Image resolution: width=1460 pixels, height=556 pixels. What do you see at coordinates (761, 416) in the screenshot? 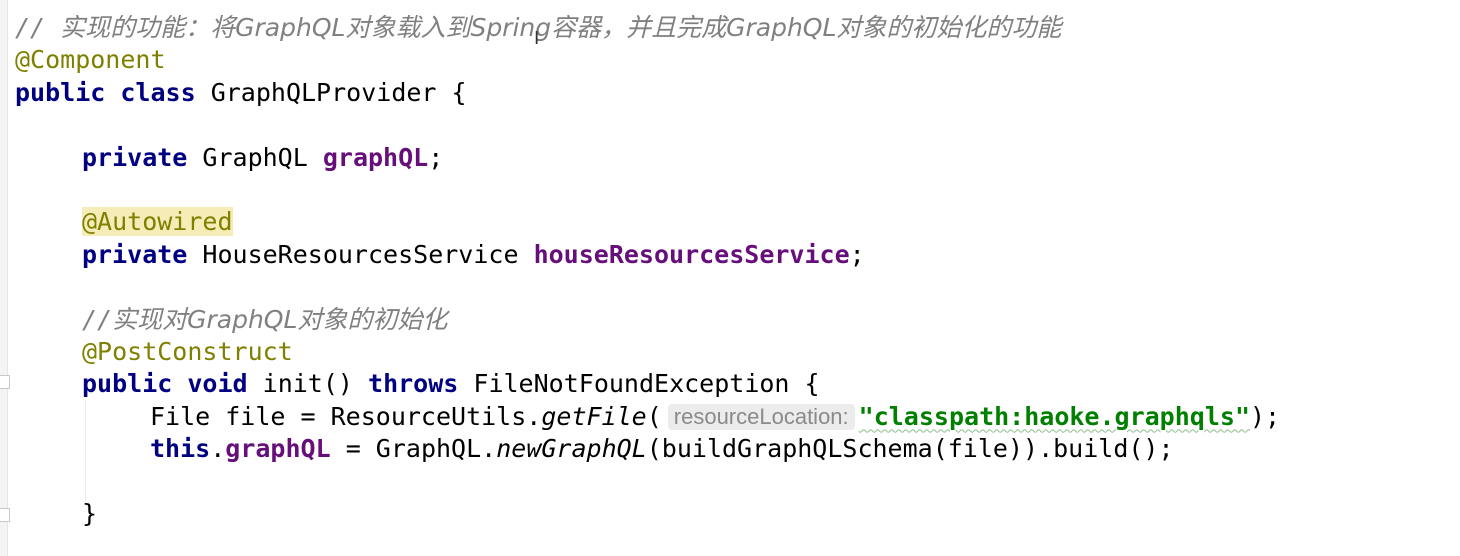
I see `parameter-hint: resourceLocation:` at bounding box center [761, 416].